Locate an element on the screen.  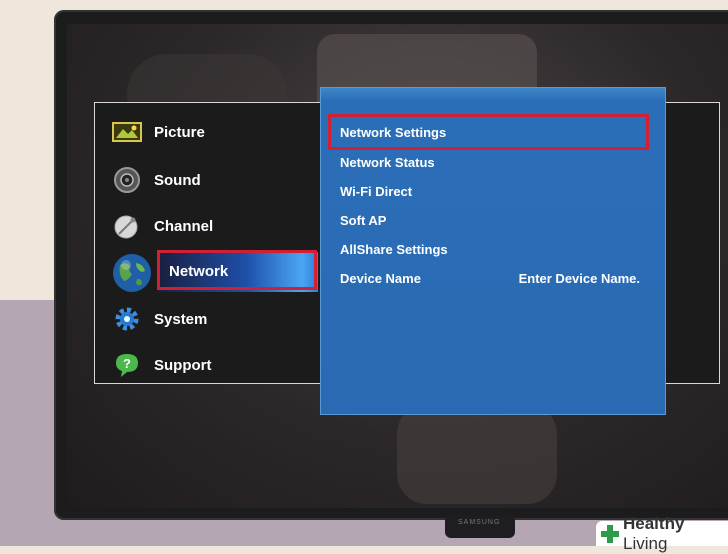
satellite-dish-icon is located at coordinates (127, 226).